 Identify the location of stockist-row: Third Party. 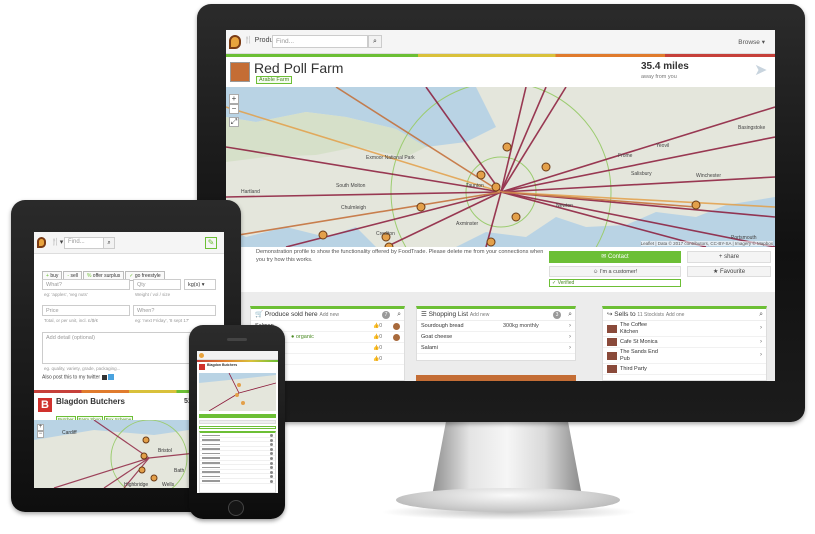
(684, 369).